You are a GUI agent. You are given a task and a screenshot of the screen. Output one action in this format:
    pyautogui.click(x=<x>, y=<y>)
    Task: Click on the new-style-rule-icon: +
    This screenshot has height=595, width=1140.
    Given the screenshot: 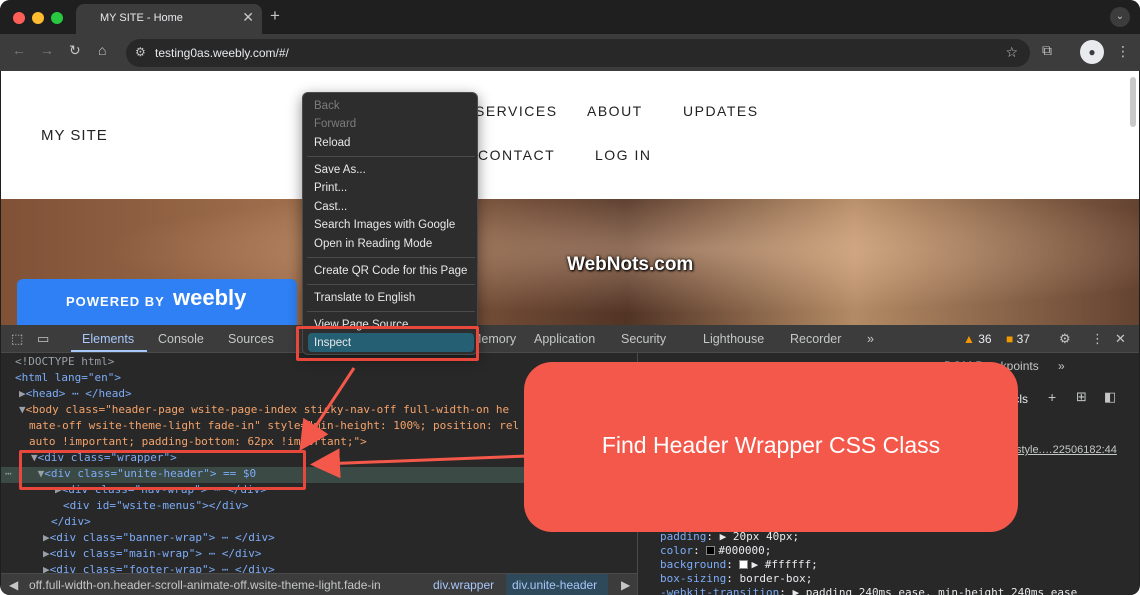 What is the action you would take?
    pyautogui.click(x=1052, y=397)
    